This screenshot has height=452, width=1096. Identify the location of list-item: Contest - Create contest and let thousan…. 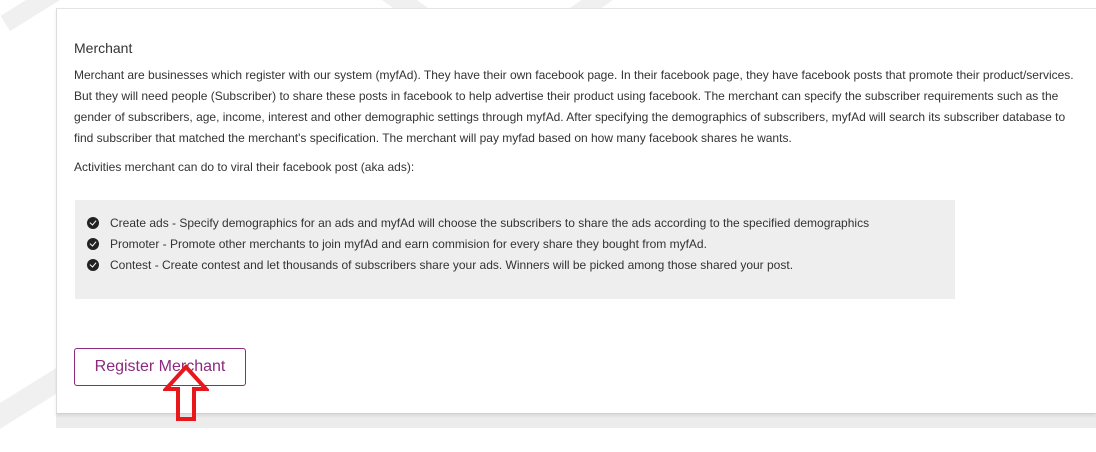
(521, 264).